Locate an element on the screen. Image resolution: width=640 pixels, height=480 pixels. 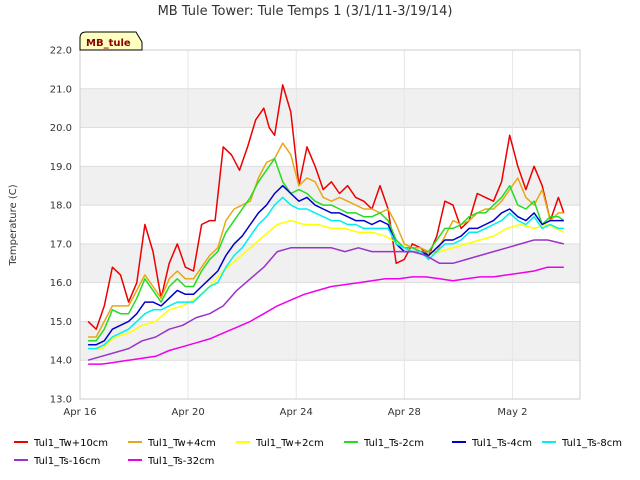
y-tick-label: 20.0 is located at coordinates (61, 128).